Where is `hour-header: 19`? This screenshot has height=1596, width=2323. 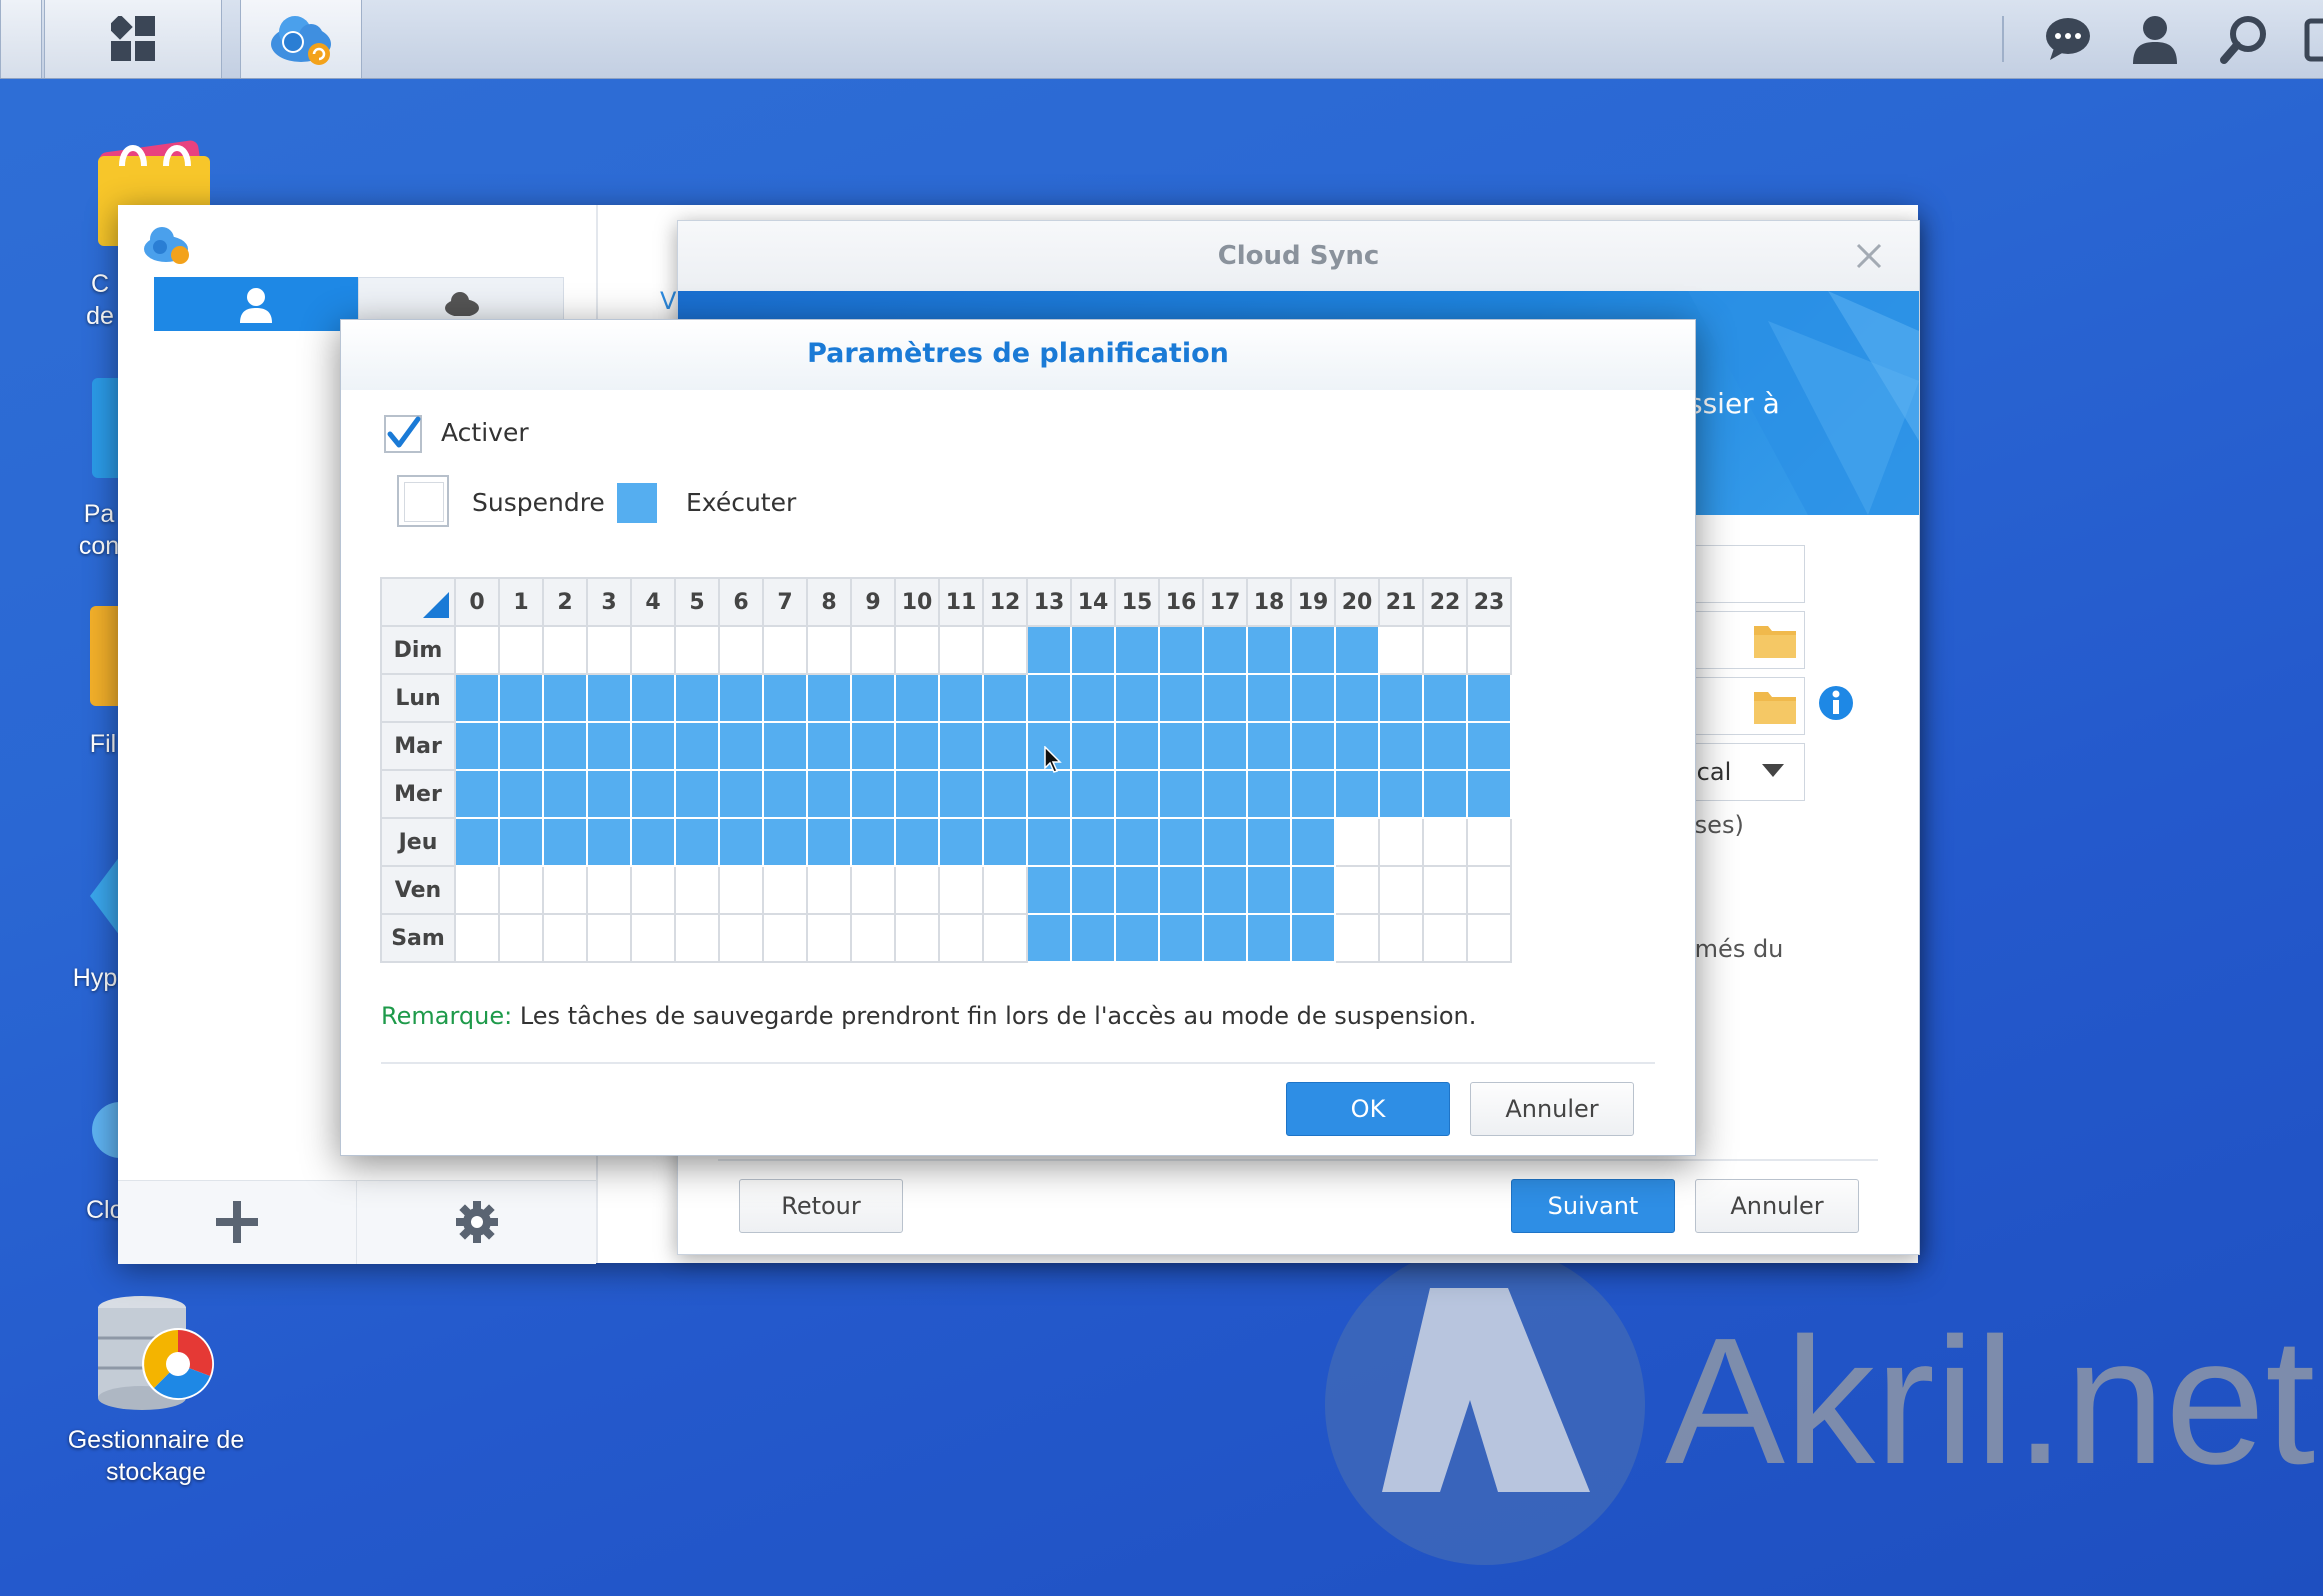 hour-header: 19 is located at coordinates (1313, 602).